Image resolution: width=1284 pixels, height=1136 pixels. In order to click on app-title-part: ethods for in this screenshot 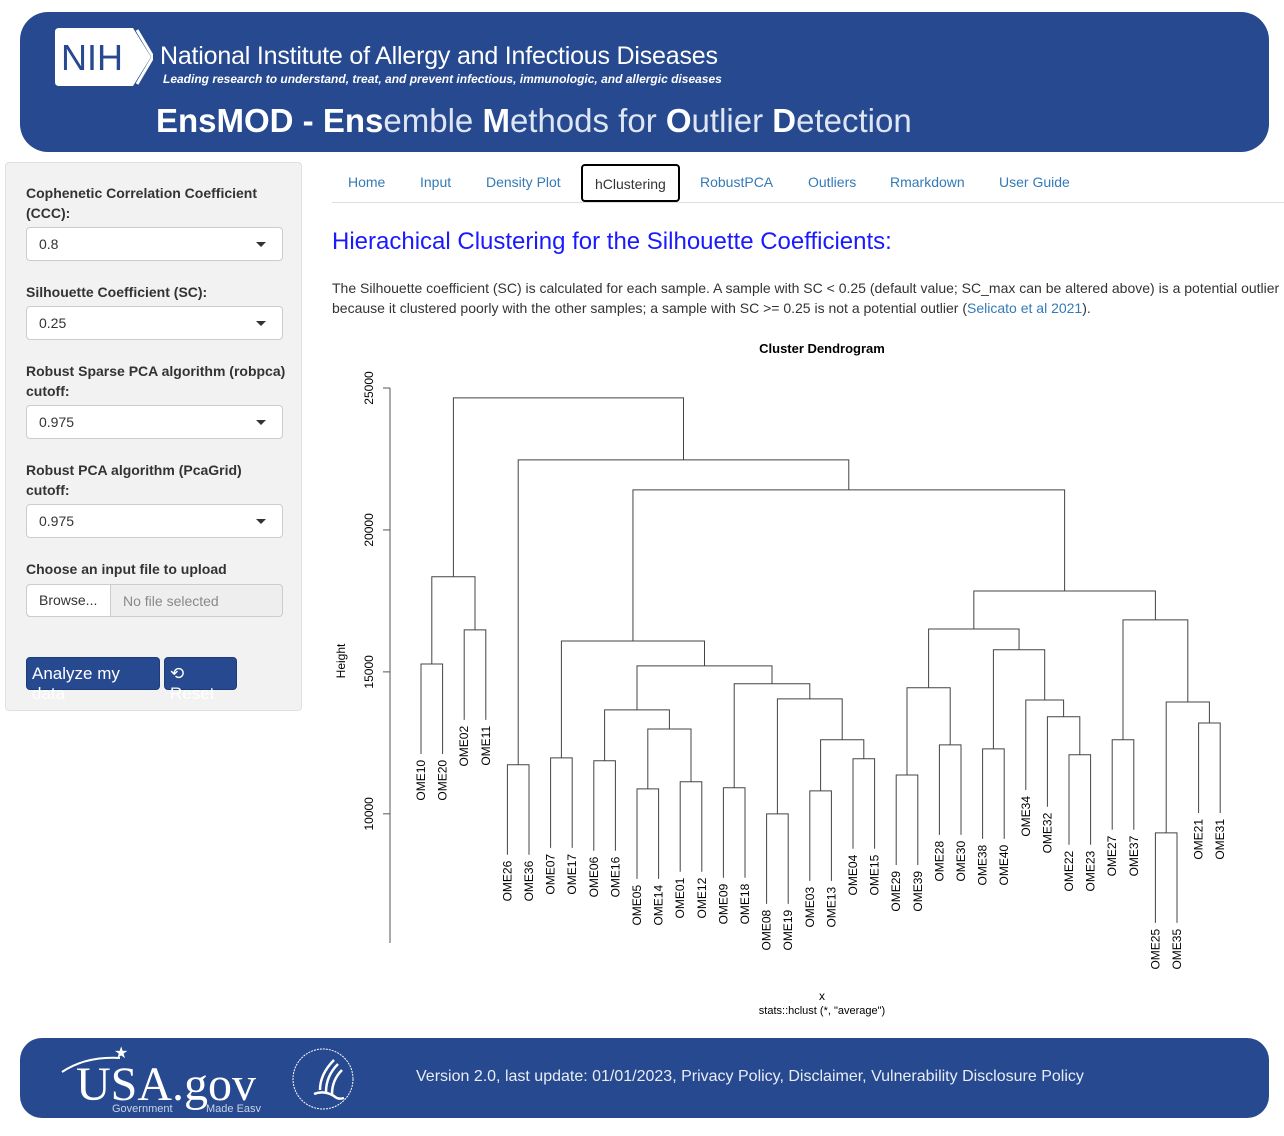, I will do `click(587, 120)`.